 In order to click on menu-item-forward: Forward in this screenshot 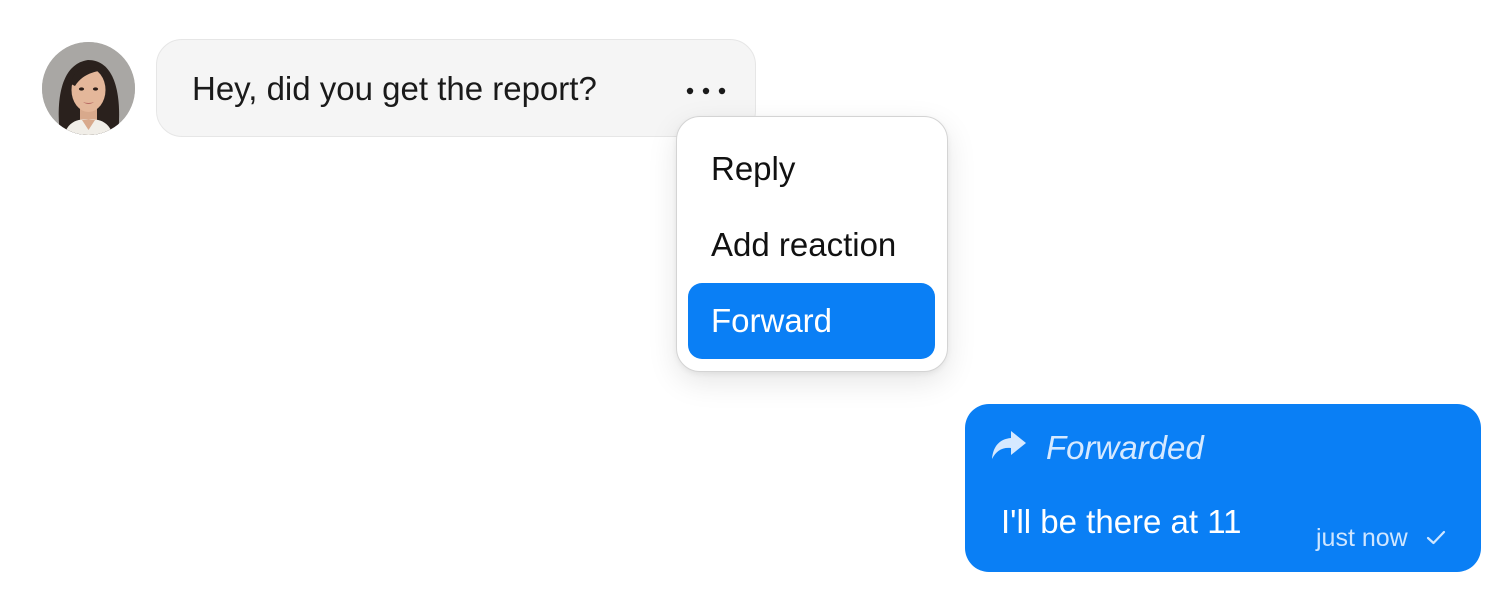, I will do `click(811, 321)`.